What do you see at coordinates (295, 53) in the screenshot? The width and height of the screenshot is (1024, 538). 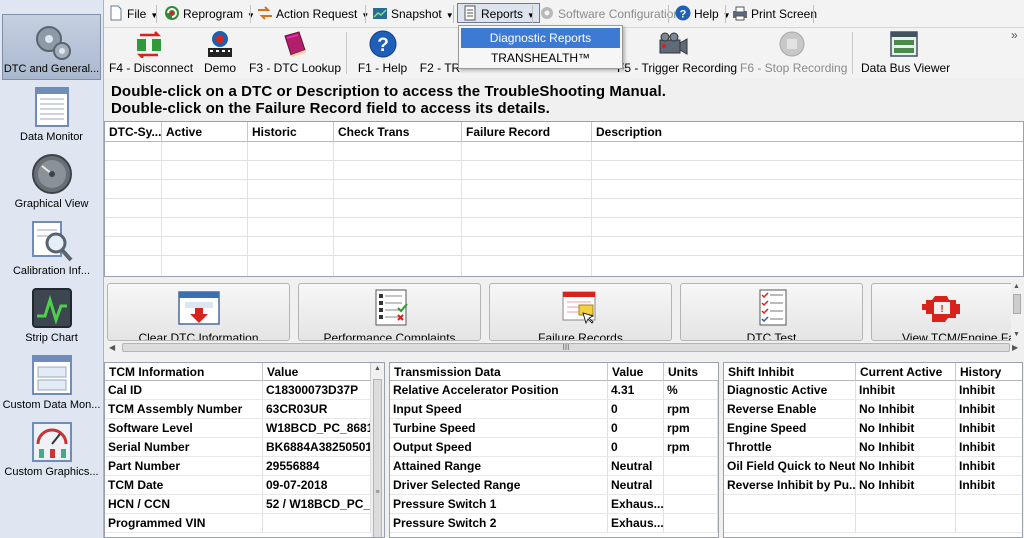 I see `dtc-lookup-button: F3 - DTC Lookup` at bounding box center [295, 53].